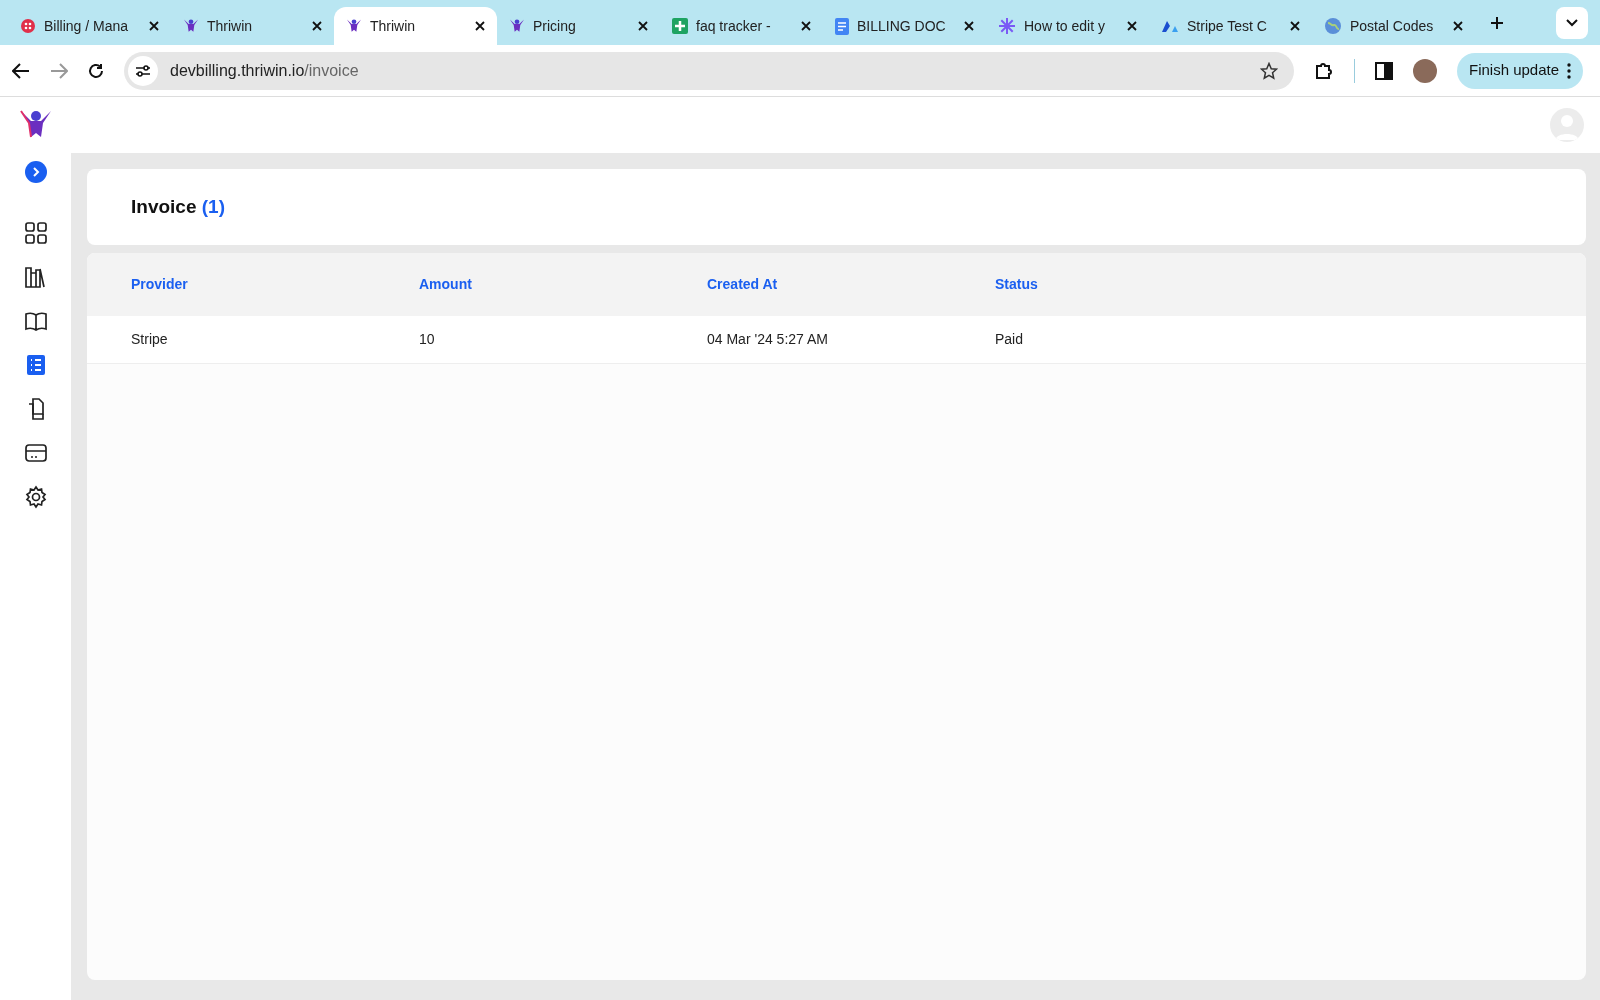  What do you see at coordinates (1520, 70) in the screenshot?
I see `finish-update-button: Finish update` at bounding box center [1520, 70].